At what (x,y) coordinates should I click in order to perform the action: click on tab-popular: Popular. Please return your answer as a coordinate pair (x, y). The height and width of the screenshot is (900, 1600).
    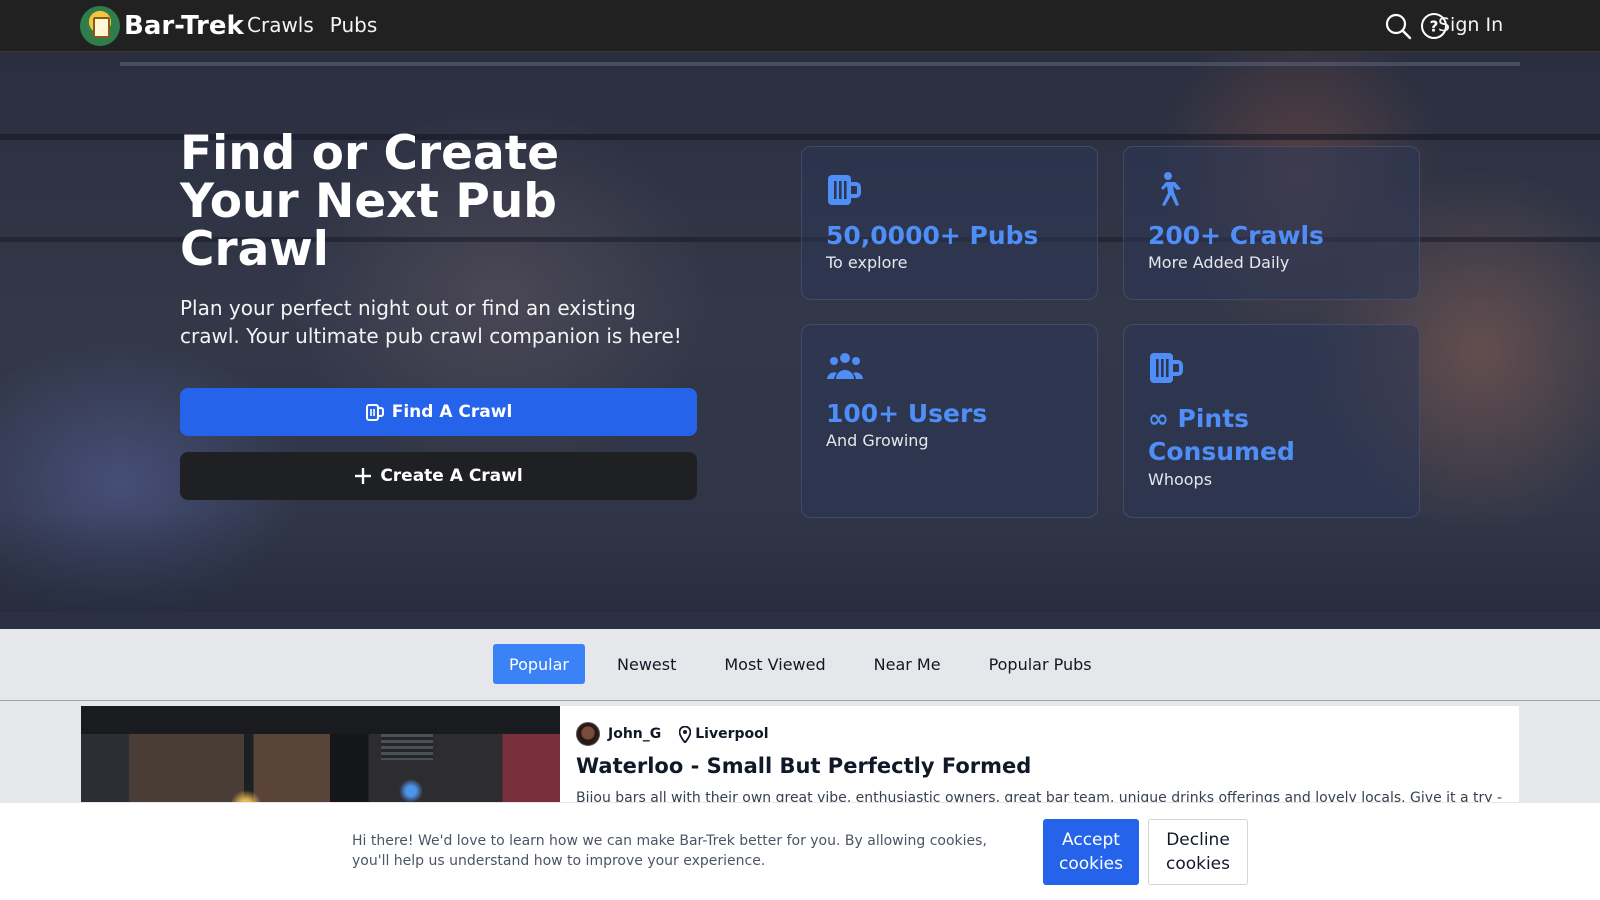
    Looking at the image, I should click on (539, 664).